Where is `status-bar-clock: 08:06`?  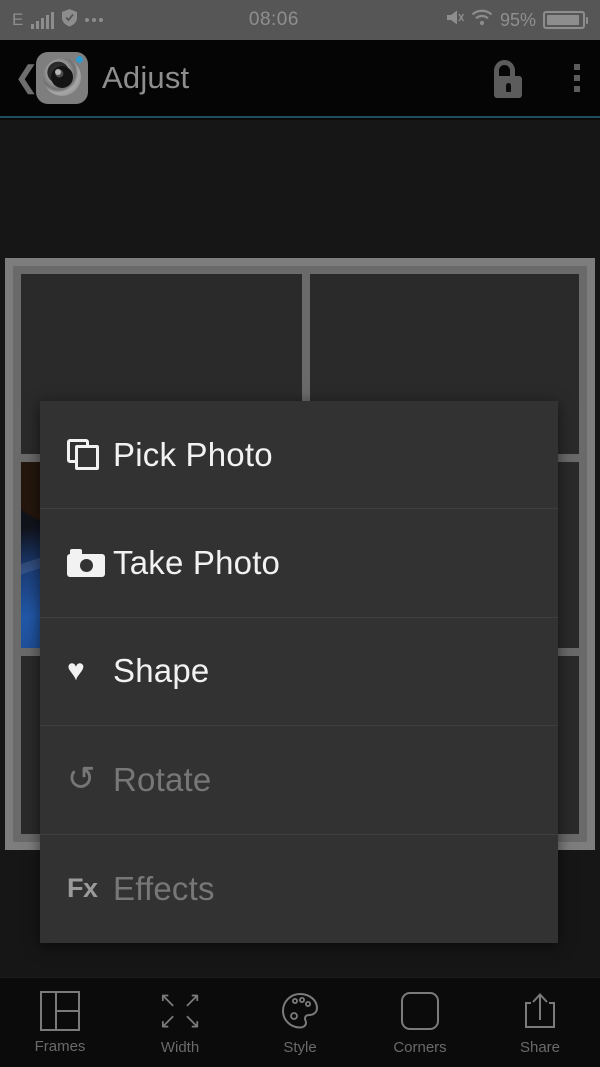 status-bar-clock: 08:06 is located at coordinates (273, 19).